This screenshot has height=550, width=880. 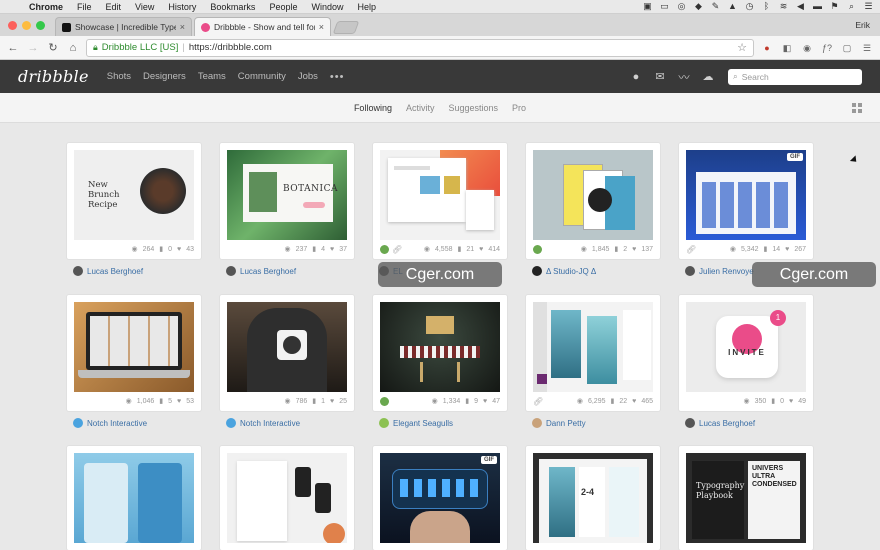 What do you see at coordinates (33, 48) in the screenshot?
I see `forward-arrow-icon: →` at bounding box center [33, 48].